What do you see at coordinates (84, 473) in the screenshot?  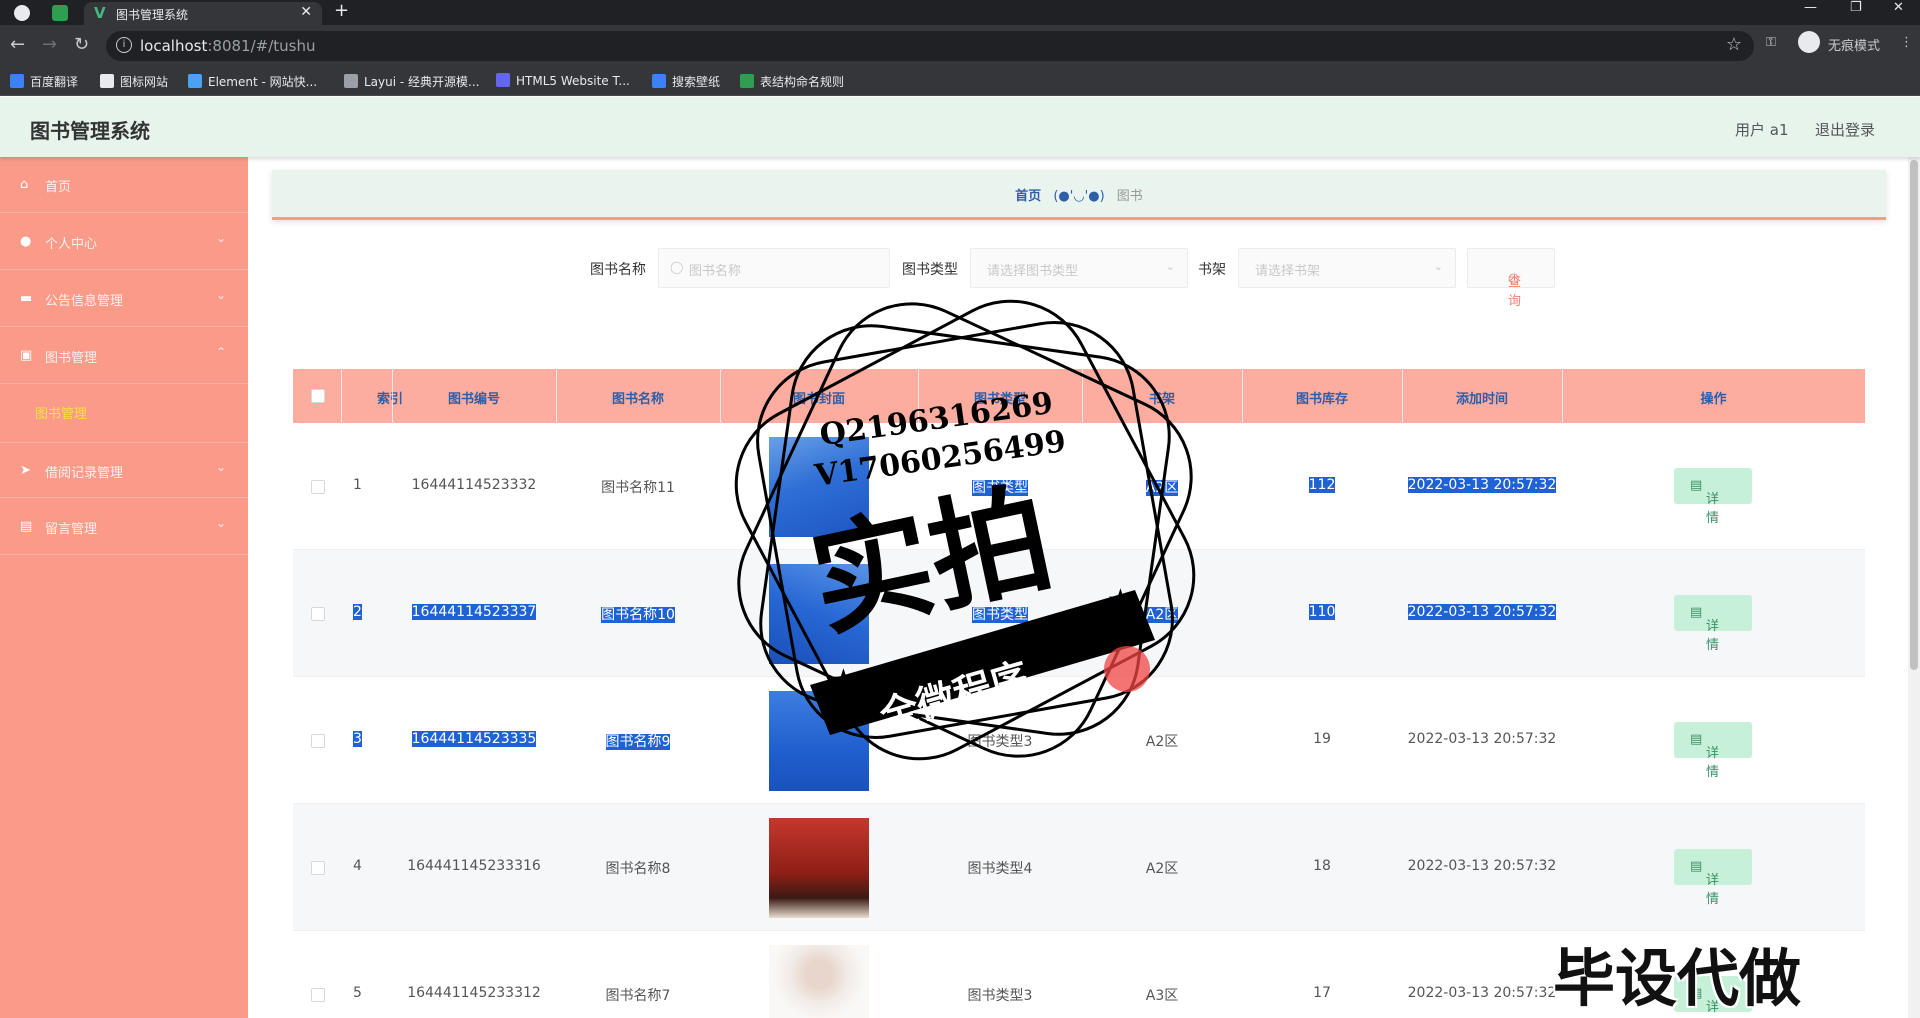 I see `sidebar-item-label: 借阅记录管理` at bounding box center [84, 473].